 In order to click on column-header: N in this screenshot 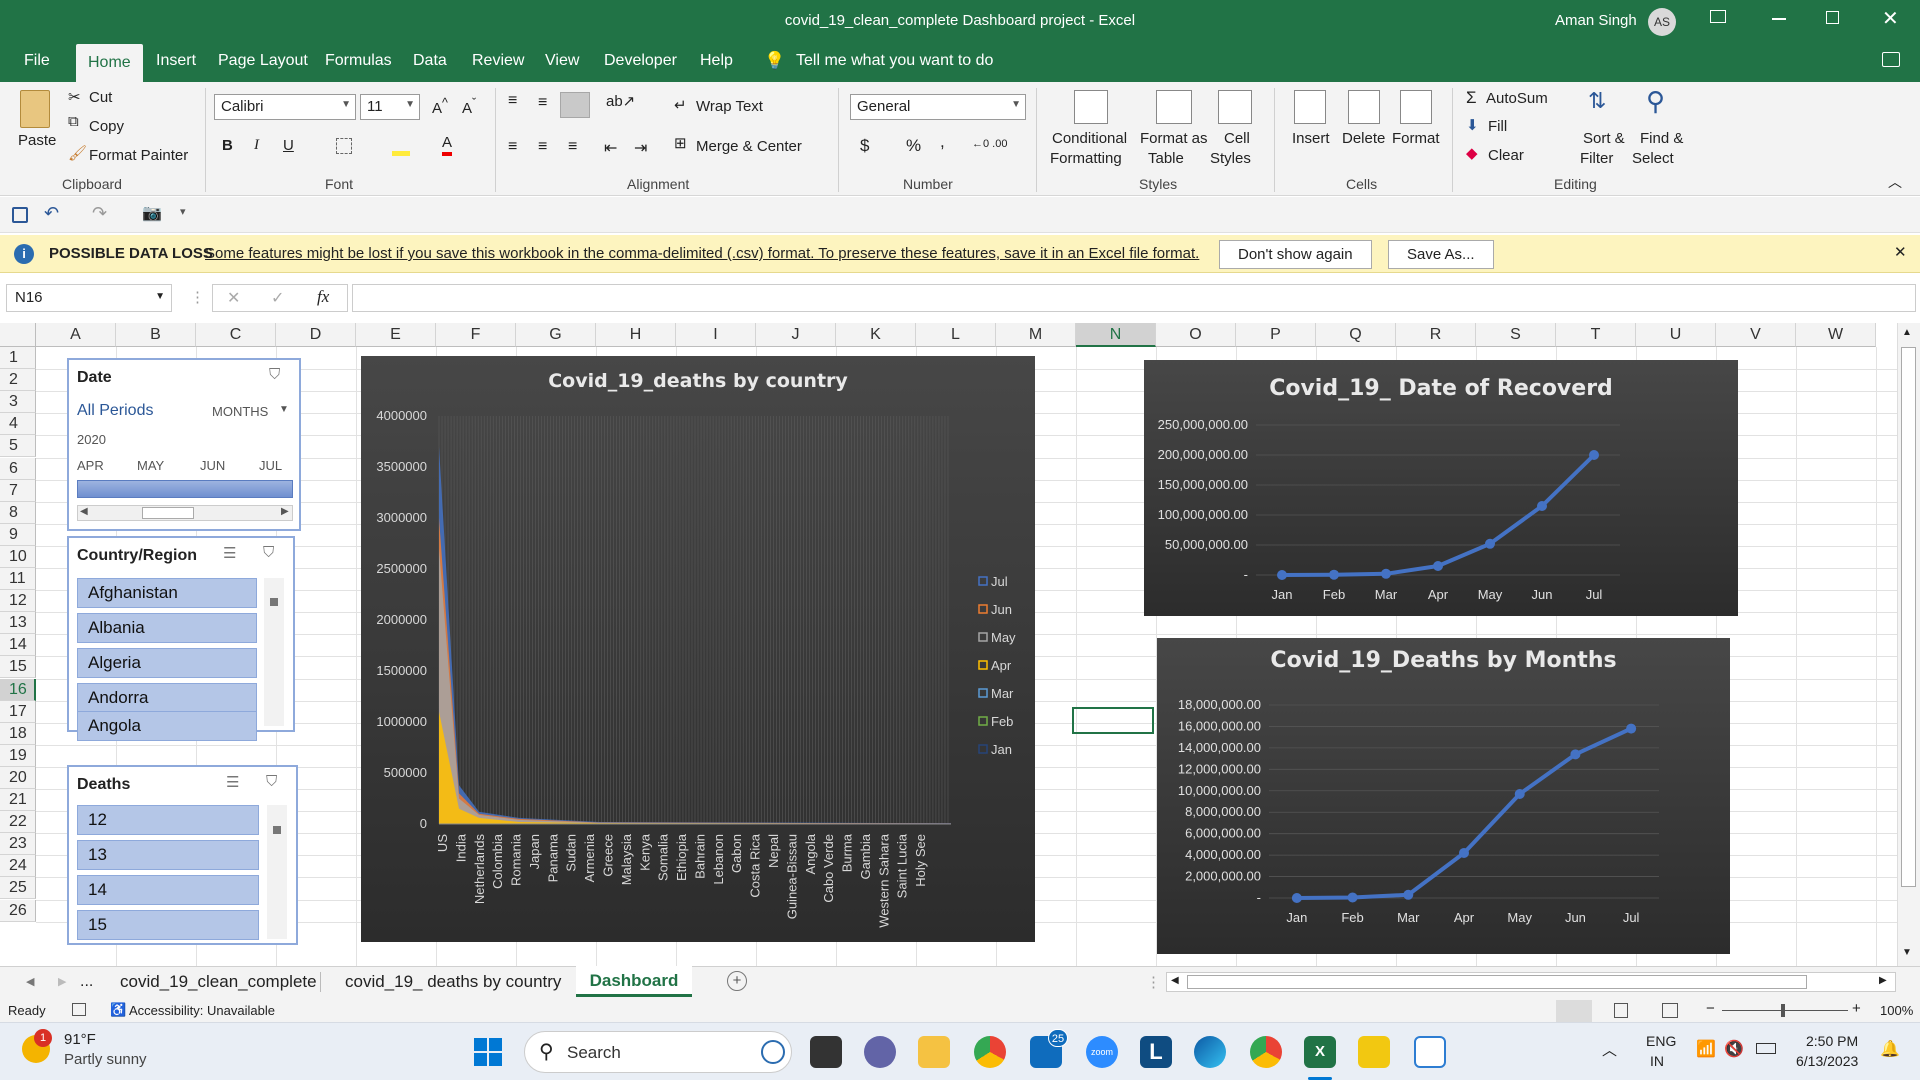, I will do `click(1116, 335)`.